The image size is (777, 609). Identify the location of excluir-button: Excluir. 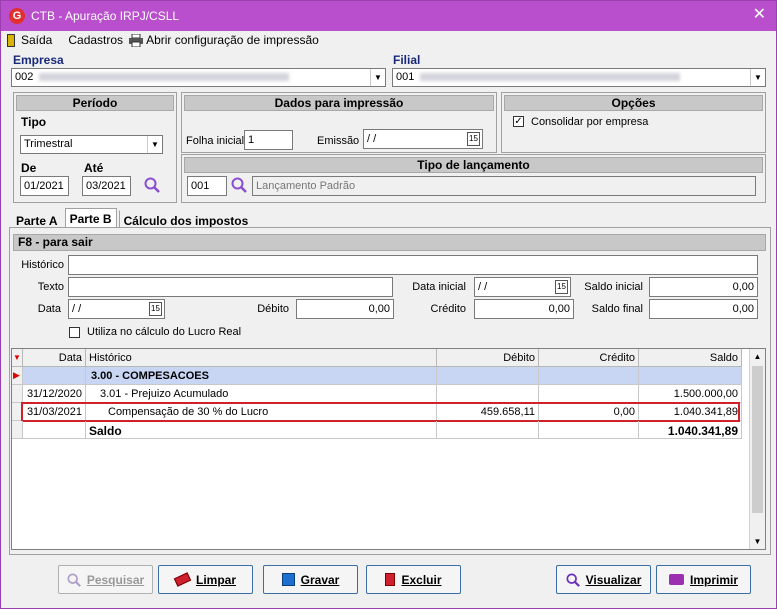
(413, 579).